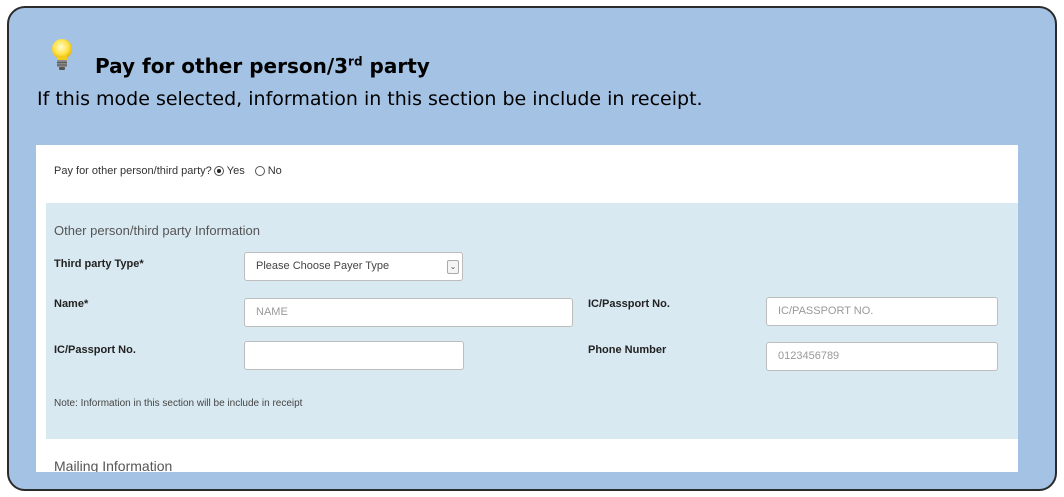 This screenshot has height=497, width=1064. Describe the element at coordinates (272, 312) in the screenshot. I see `name-placeholder: NAME` at that location.